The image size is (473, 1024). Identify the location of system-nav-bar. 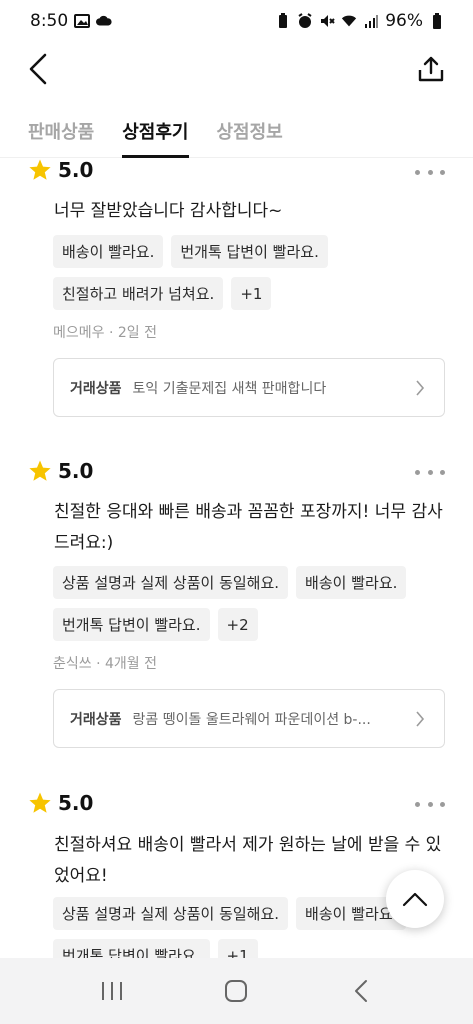
(236, 991).